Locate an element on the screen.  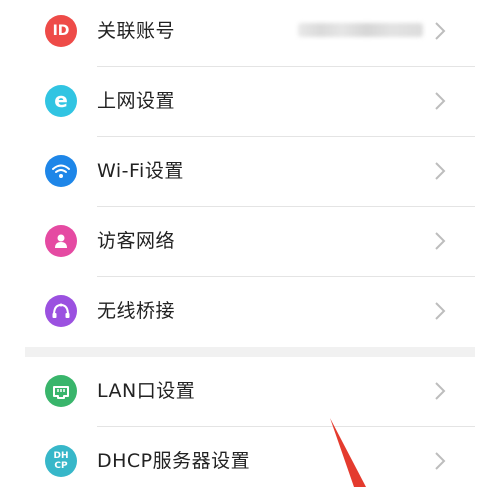
settings-item-account: ID 关联账号 is located at coordinates (250, 35).